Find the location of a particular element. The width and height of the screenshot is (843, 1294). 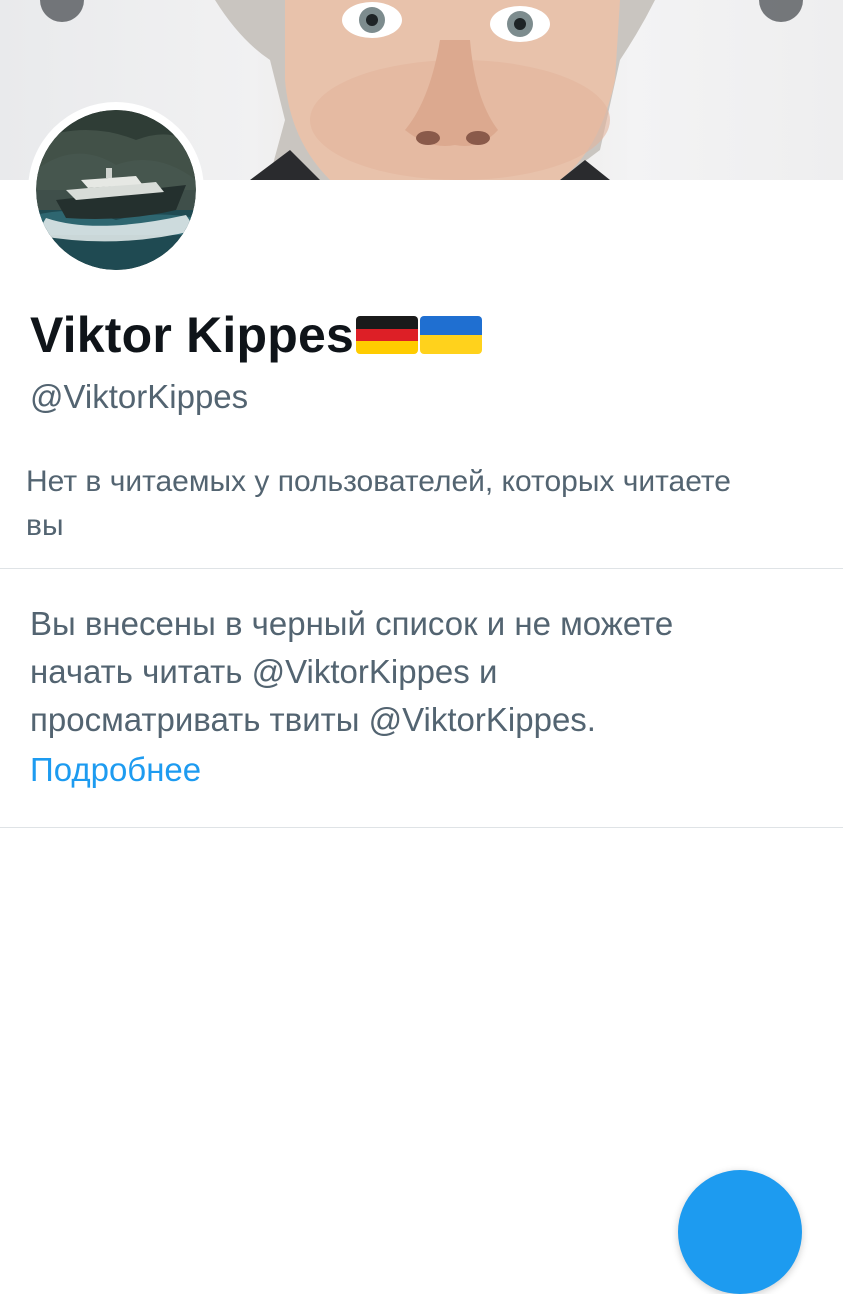

profile-display-name: Viktor Kippes is located at coordinates (256, 335).